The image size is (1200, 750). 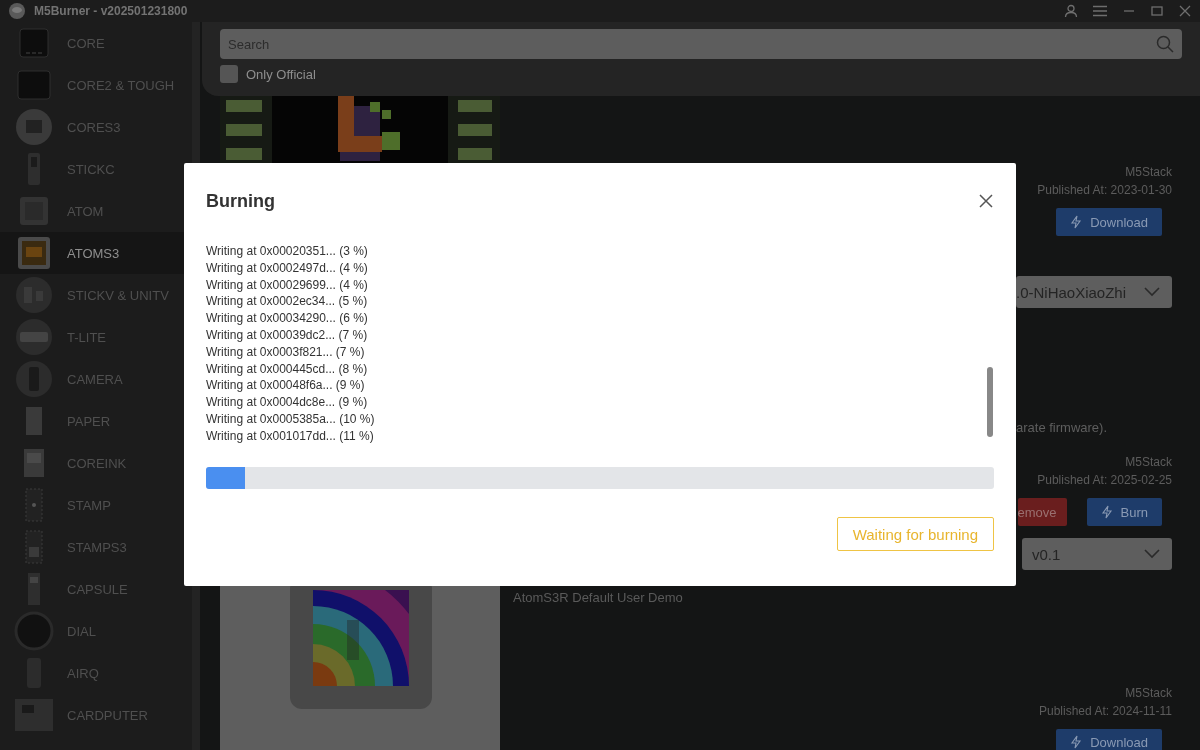 What do you see at coordinates (286, 352) in the screenshot?
I see `log-line: Writing at 0x0003f821... (7 %)` at bounding box center [286, 352].